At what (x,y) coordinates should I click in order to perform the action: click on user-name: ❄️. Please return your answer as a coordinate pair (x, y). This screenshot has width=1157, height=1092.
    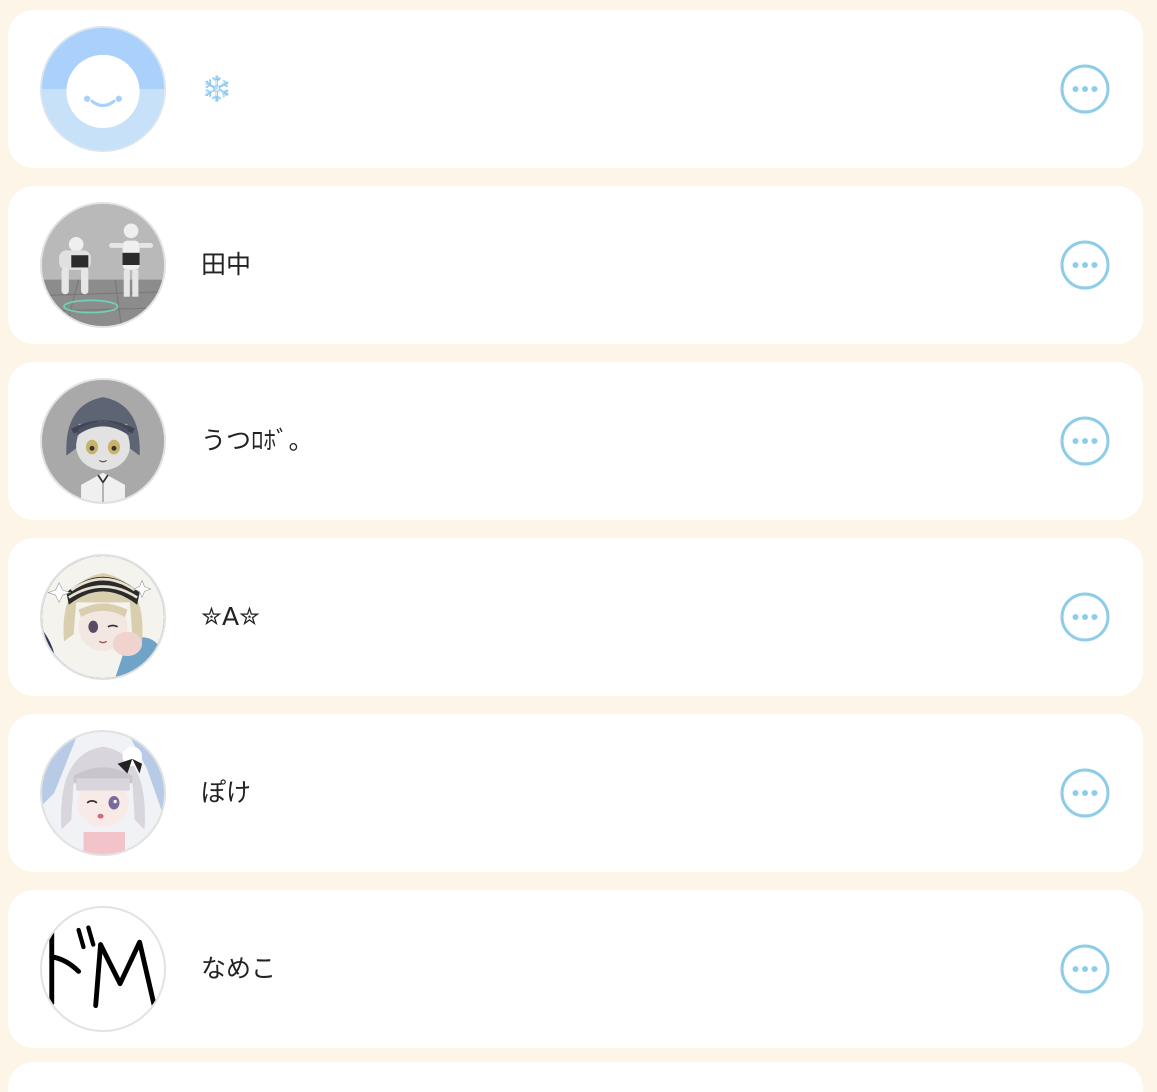
    Looking at the image, I should click on (217, 88).